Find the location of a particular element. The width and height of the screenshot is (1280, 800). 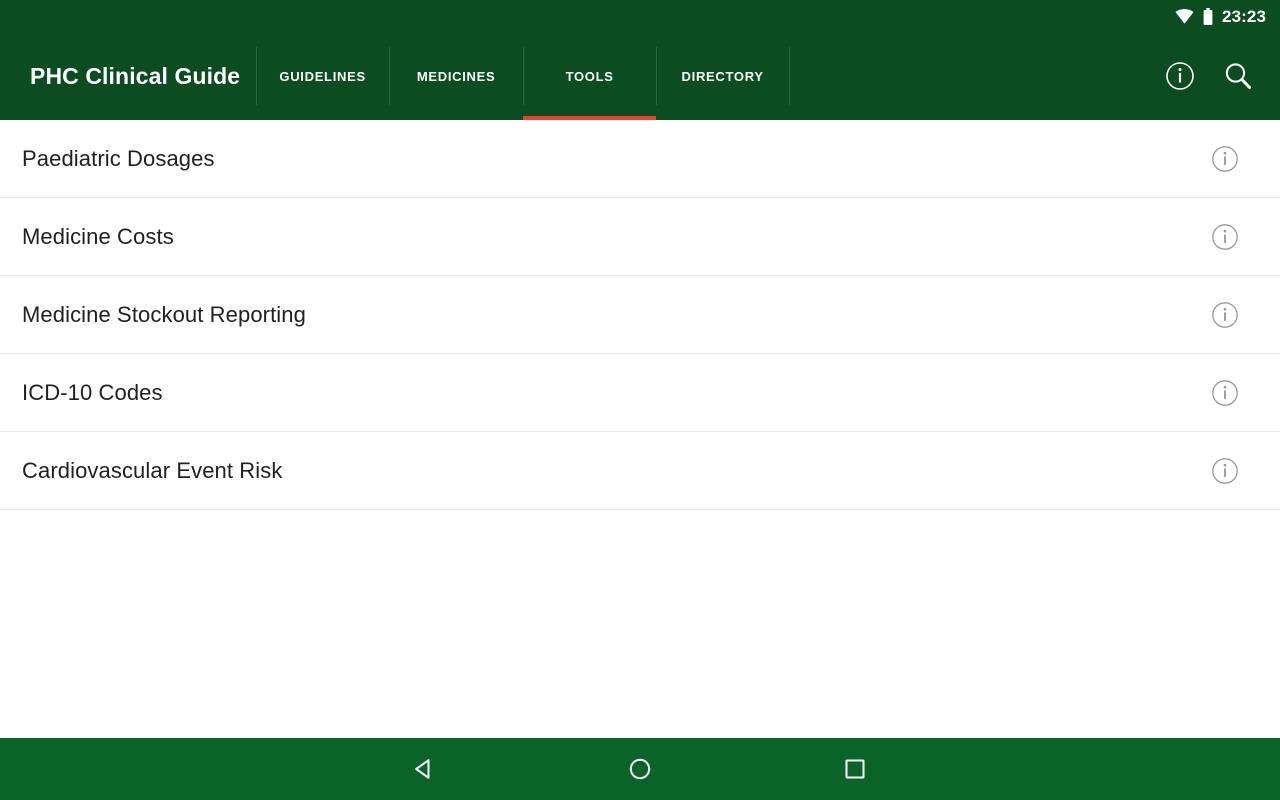

list-item: Medicine Stockout Reporting is located at coordinates (640, 315).